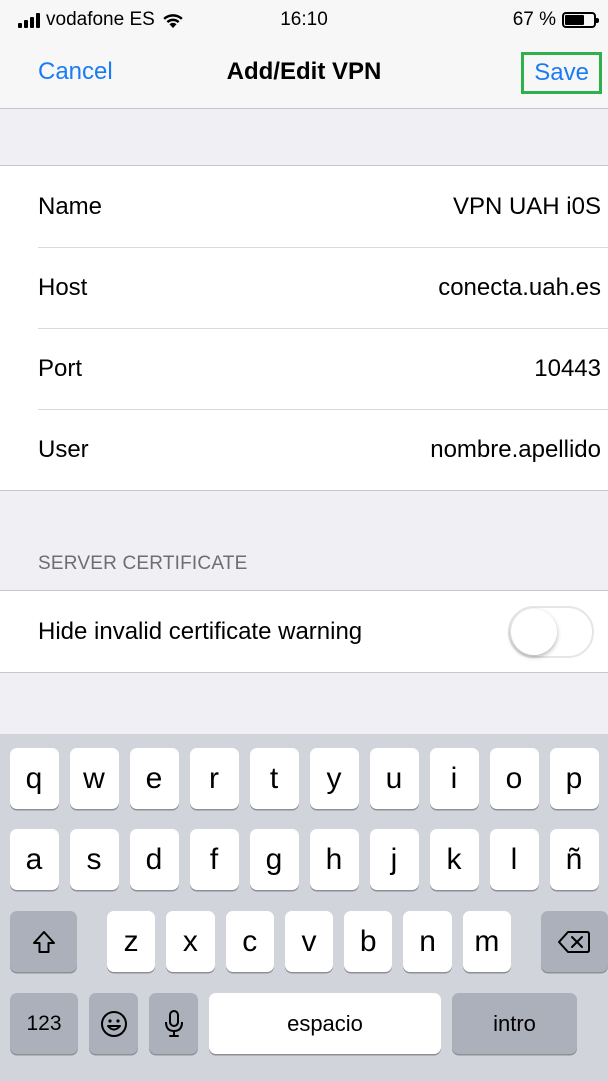 This screenshot has width=608, height=1081. I want to click on keyboard-row-3: z x c v b n m, so click(304, 941).